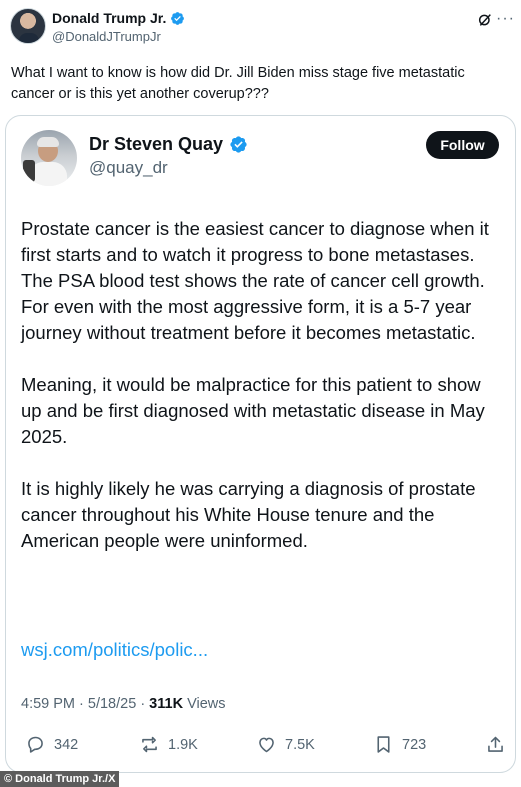  What do you see at coordinates (414, 744) in the screenshot?
I see `bookmark-count: 723` at bounding box center [414, 744].